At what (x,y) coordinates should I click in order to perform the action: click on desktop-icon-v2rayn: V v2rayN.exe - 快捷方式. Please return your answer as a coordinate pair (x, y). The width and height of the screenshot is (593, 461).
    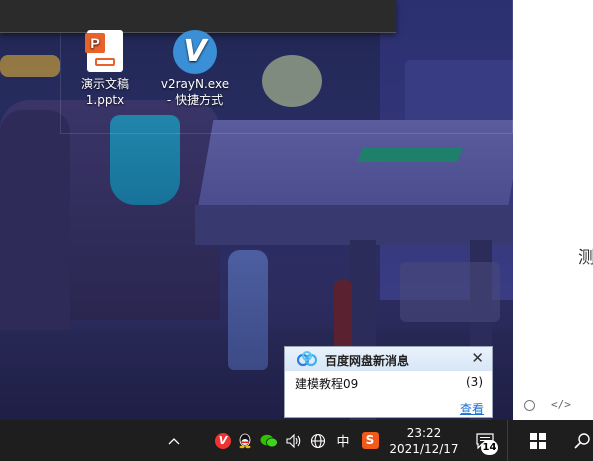
    Looking at the image, I should click on (195, 69).